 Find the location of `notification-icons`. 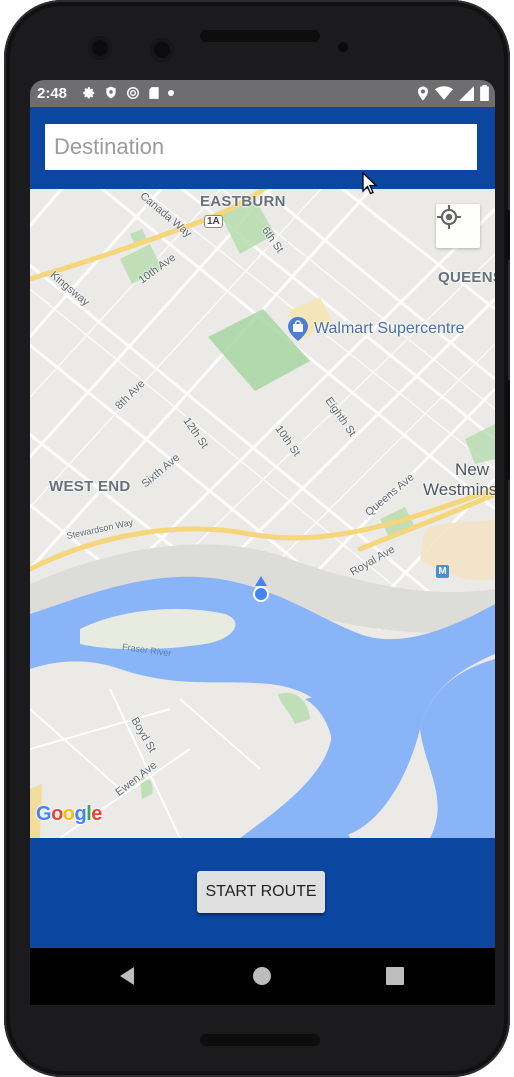

notification-icons is located at coordinates (128, 92).